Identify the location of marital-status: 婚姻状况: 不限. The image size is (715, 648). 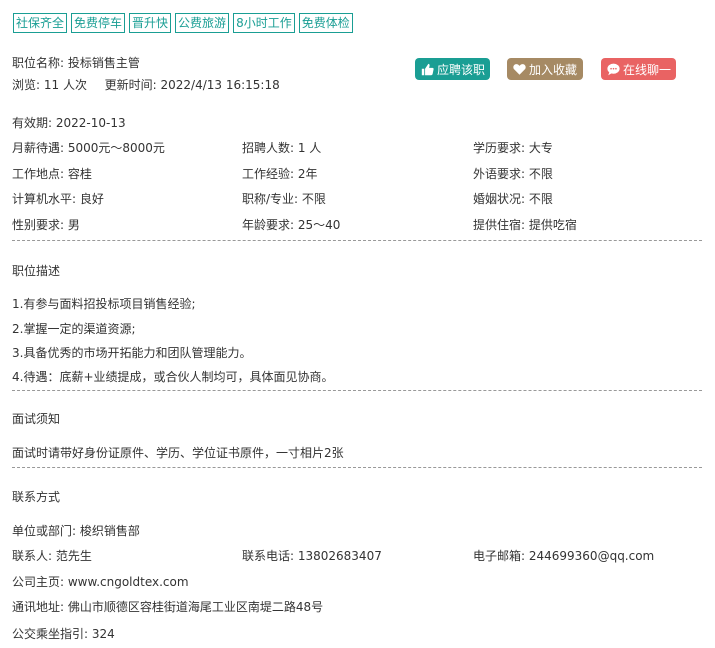
(513, 199).